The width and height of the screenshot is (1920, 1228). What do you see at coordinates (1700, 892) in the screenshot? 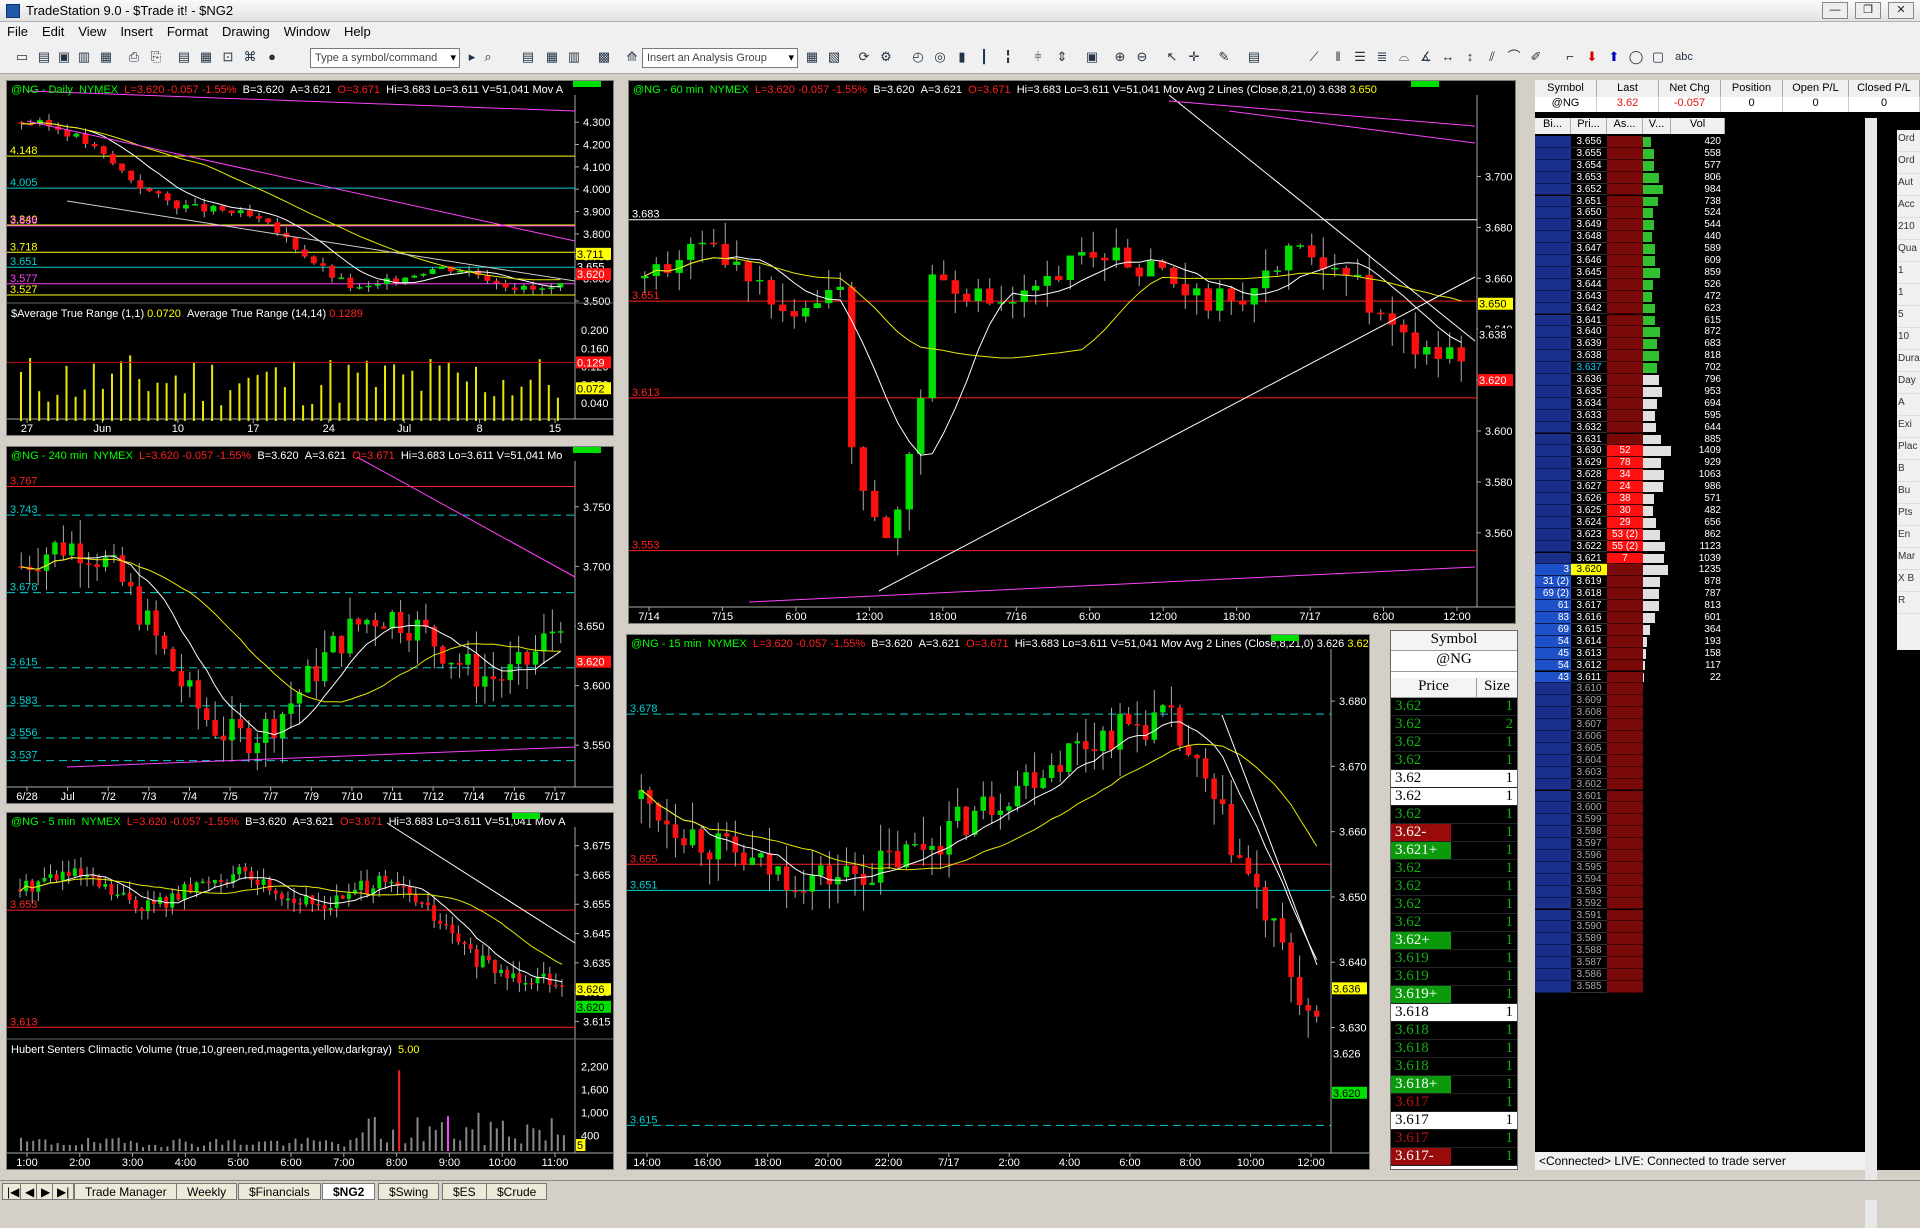
I see `ladder-row: 3.593` at bounding box center [1700, 892].